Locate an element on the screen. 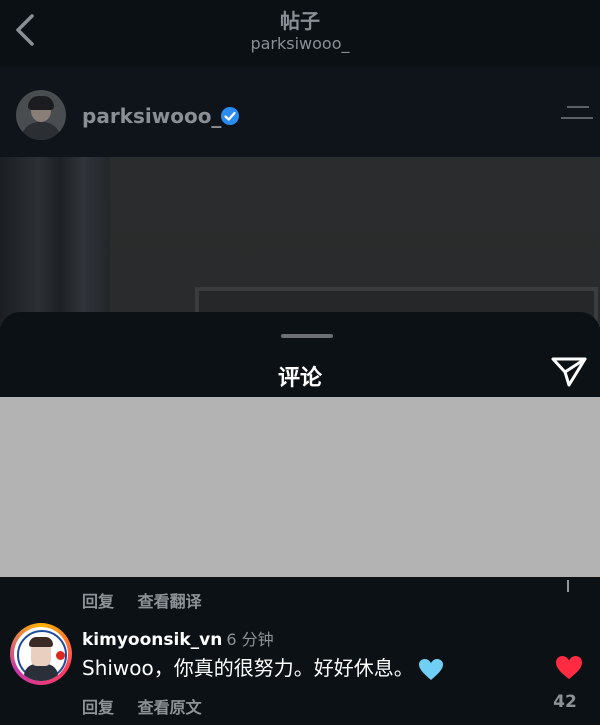  comments-title: 评论 is located at coordinates (299, 378).